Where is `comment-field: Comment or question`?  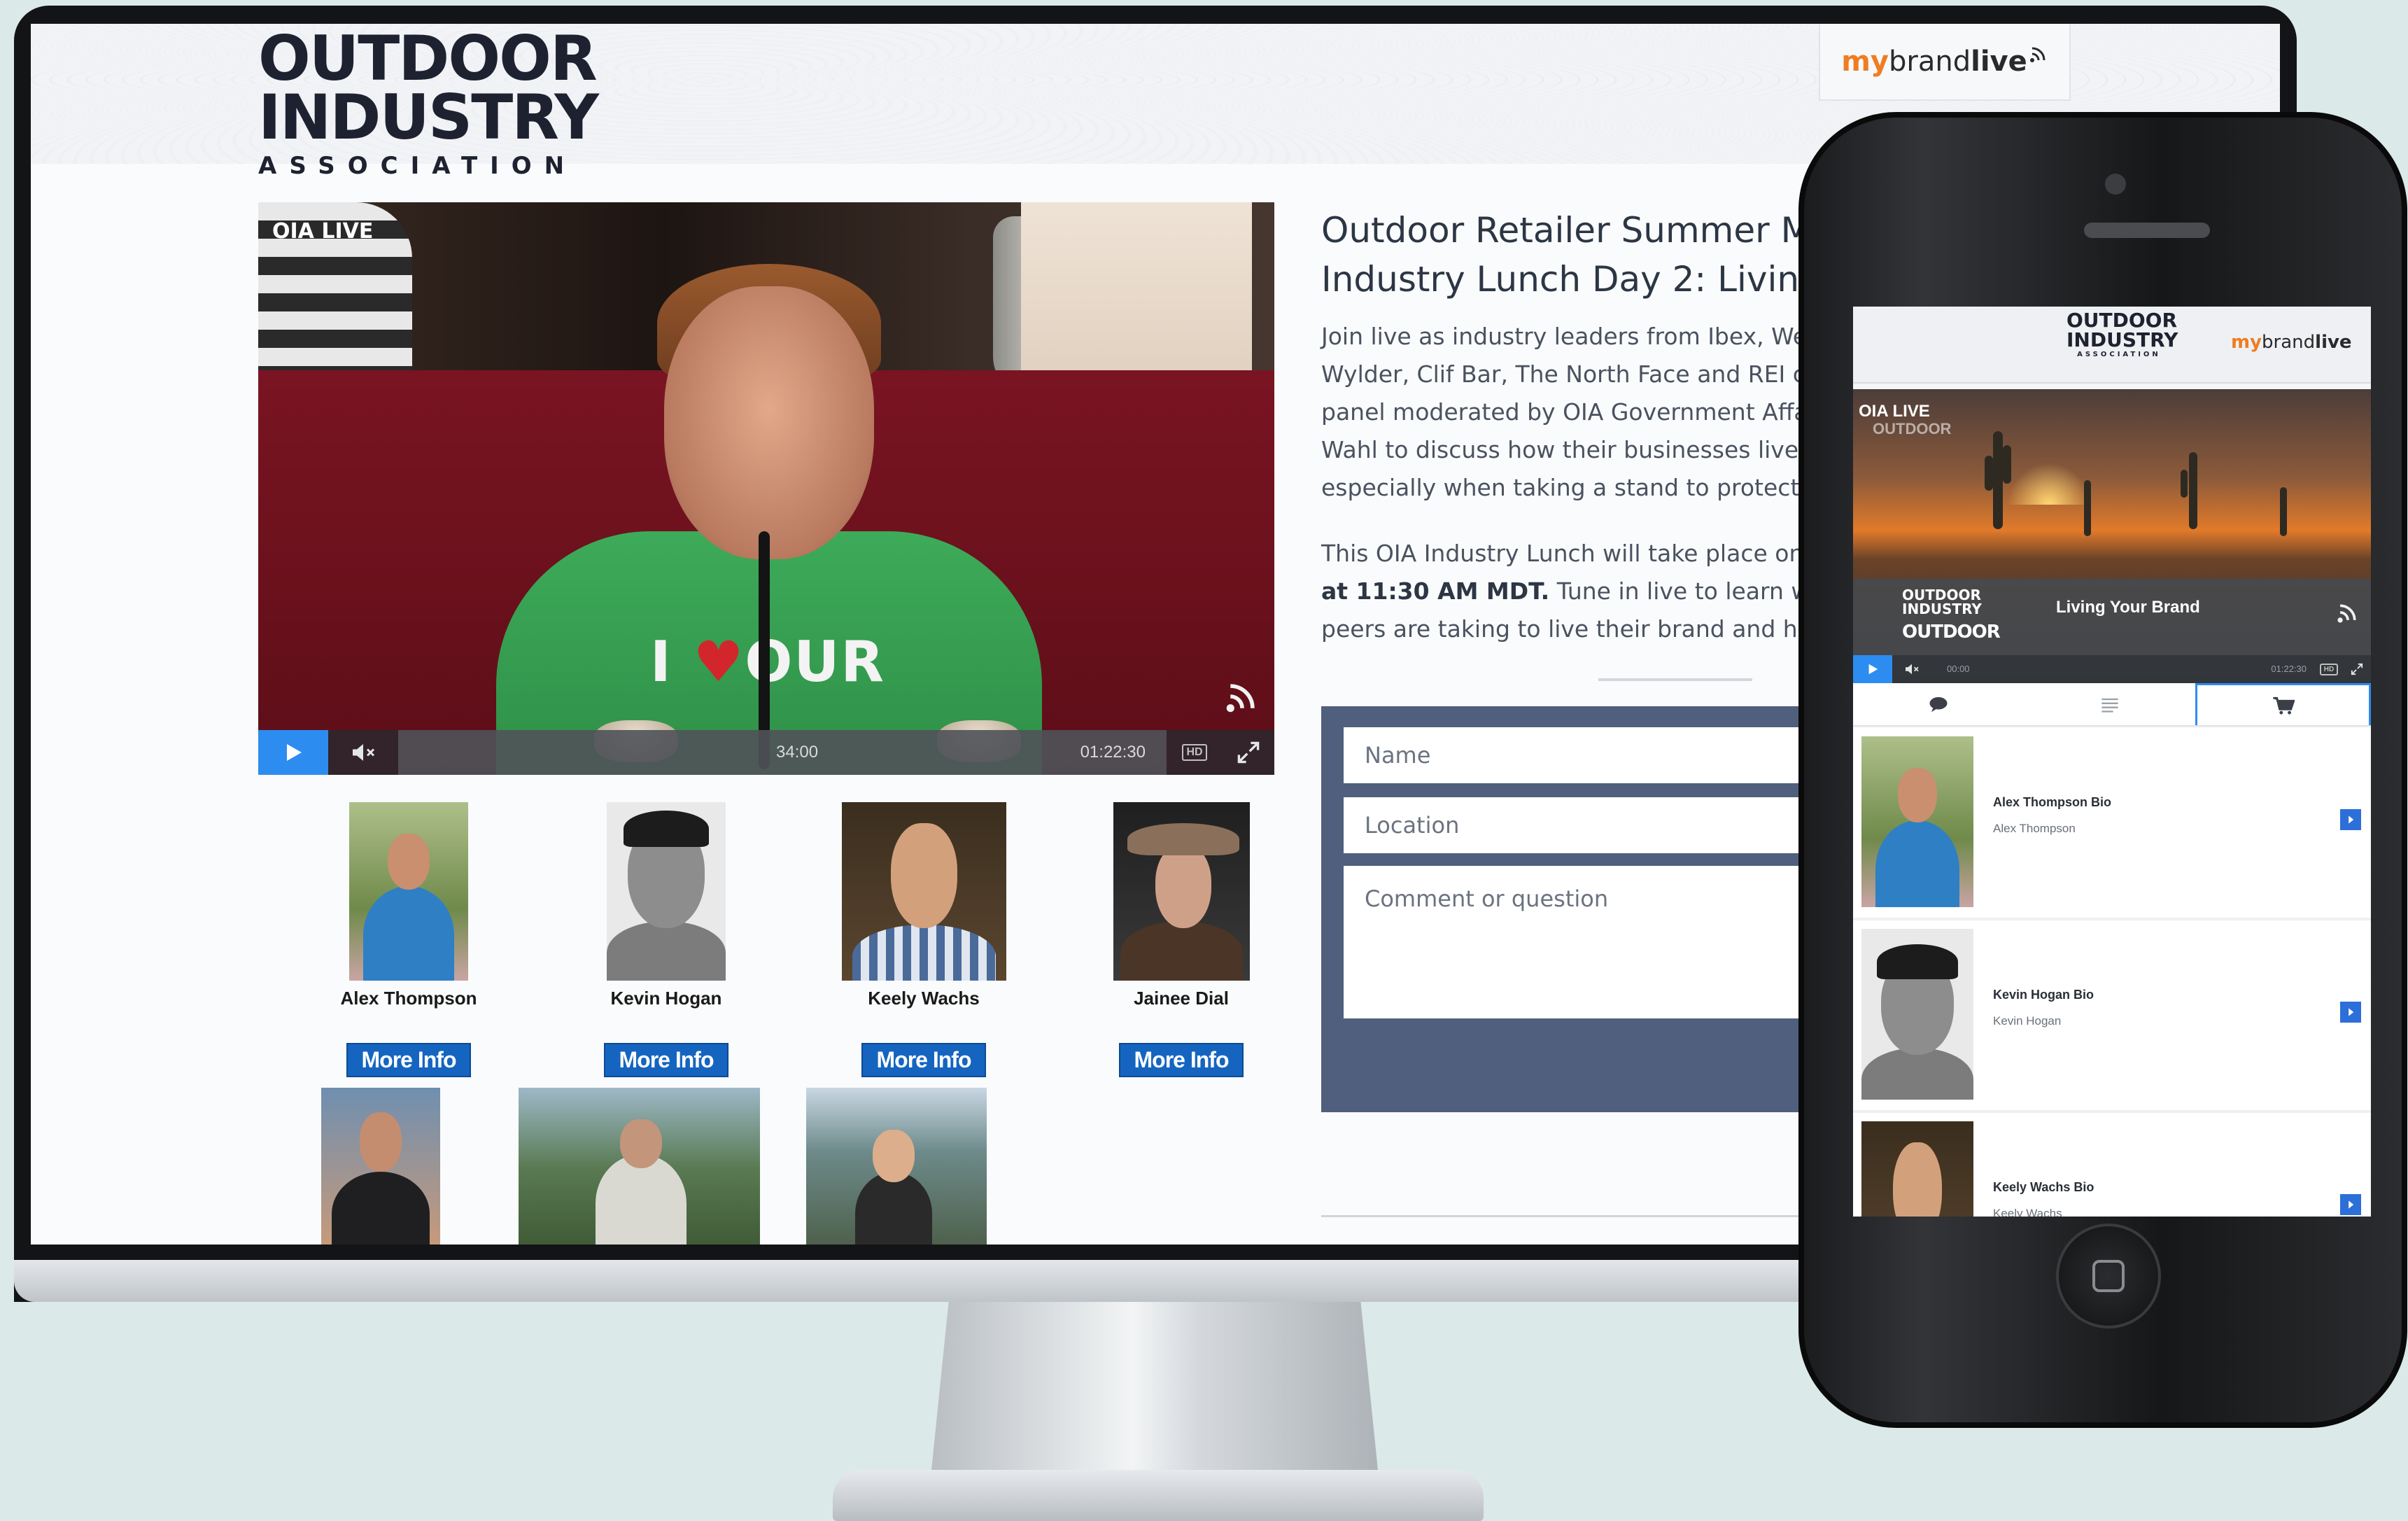
comment-field: Comment or question is located at coordinates (1581, 942).